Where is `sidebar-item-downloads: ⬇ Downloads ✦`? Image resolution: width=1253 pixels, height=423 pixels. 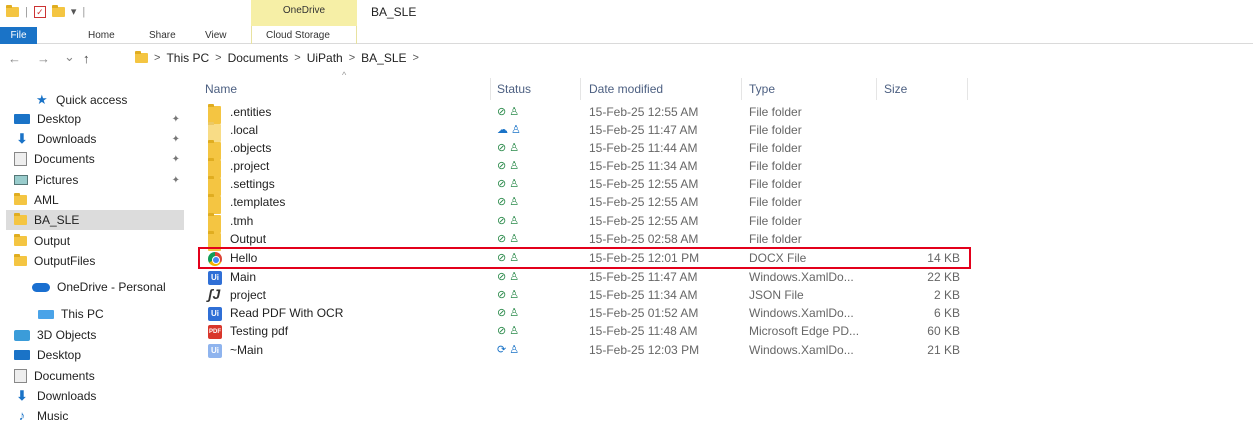
sidebar-item-downloads: ⬇ Downloads ✦ is located at coordinates (99, 139).